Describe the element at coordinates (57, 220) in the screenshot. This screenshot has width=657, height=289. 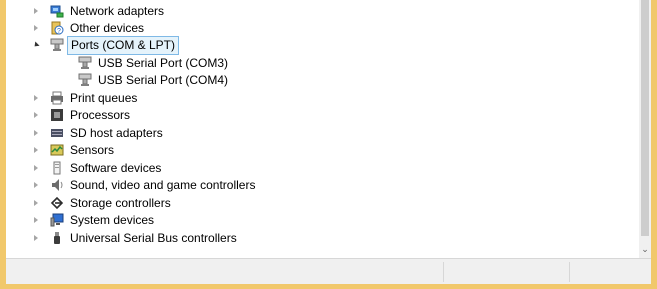
I see `computer-icon` at that location.